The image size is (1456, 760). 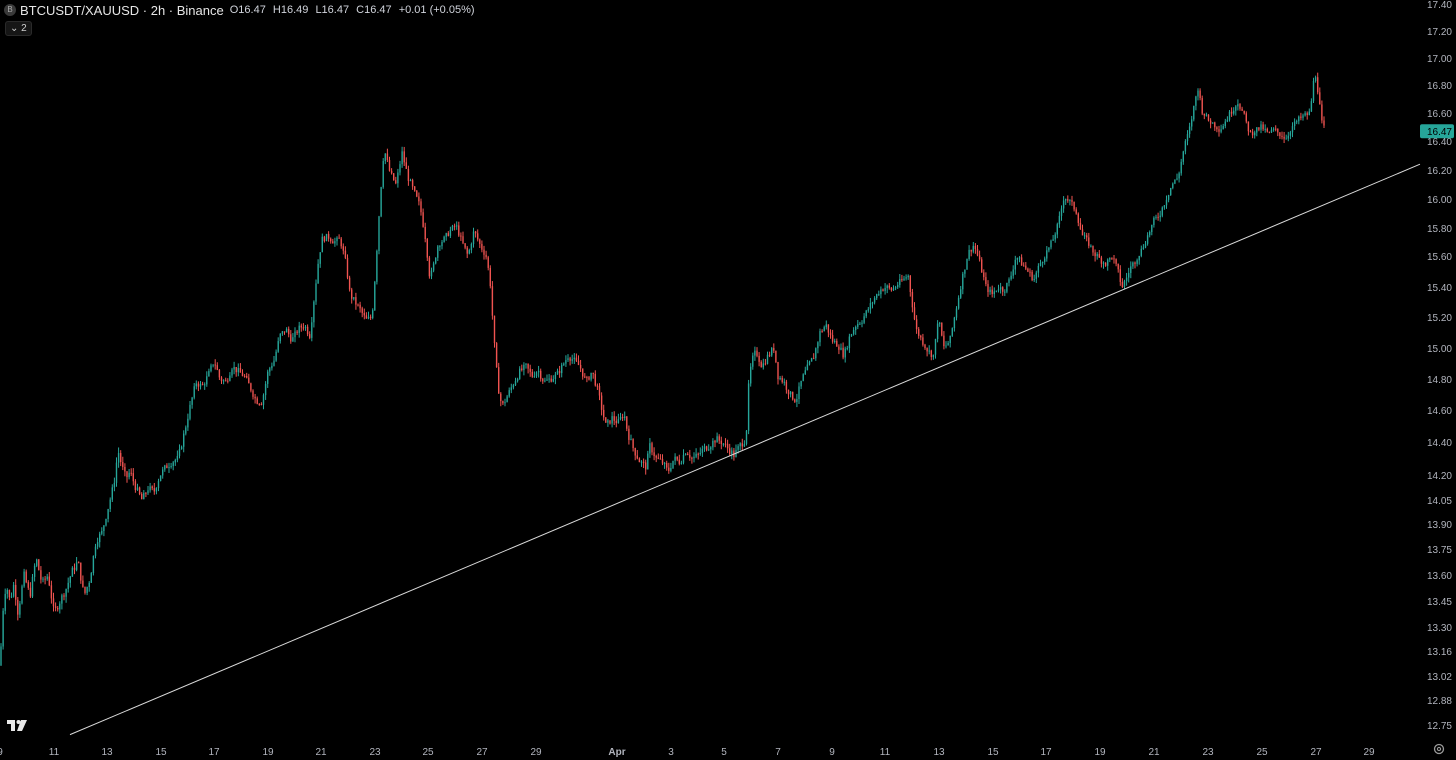 I want to click on y-tick-label: 13.30, so click(x=1439, y=628).